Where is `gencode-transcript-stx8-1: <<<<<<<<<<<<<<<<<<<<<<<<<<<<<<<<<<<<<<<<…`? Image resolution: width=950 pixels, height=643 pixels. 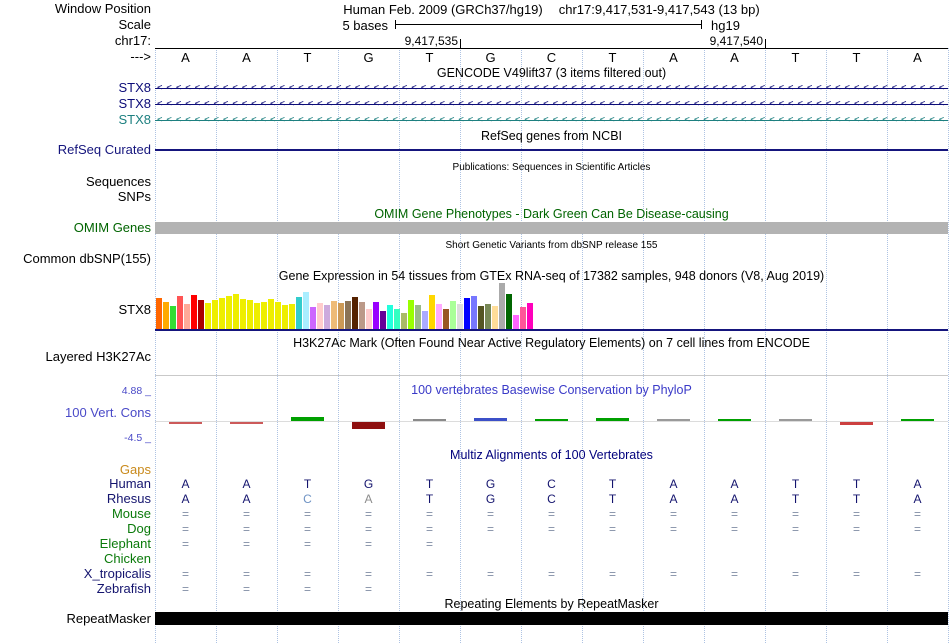 gencode-transcript-stx8-1: <<<<<<<<<<<<<<<<<<<<<<<<<<<<<<<<<<<<<<<<… is located at coordinates (551, 88).